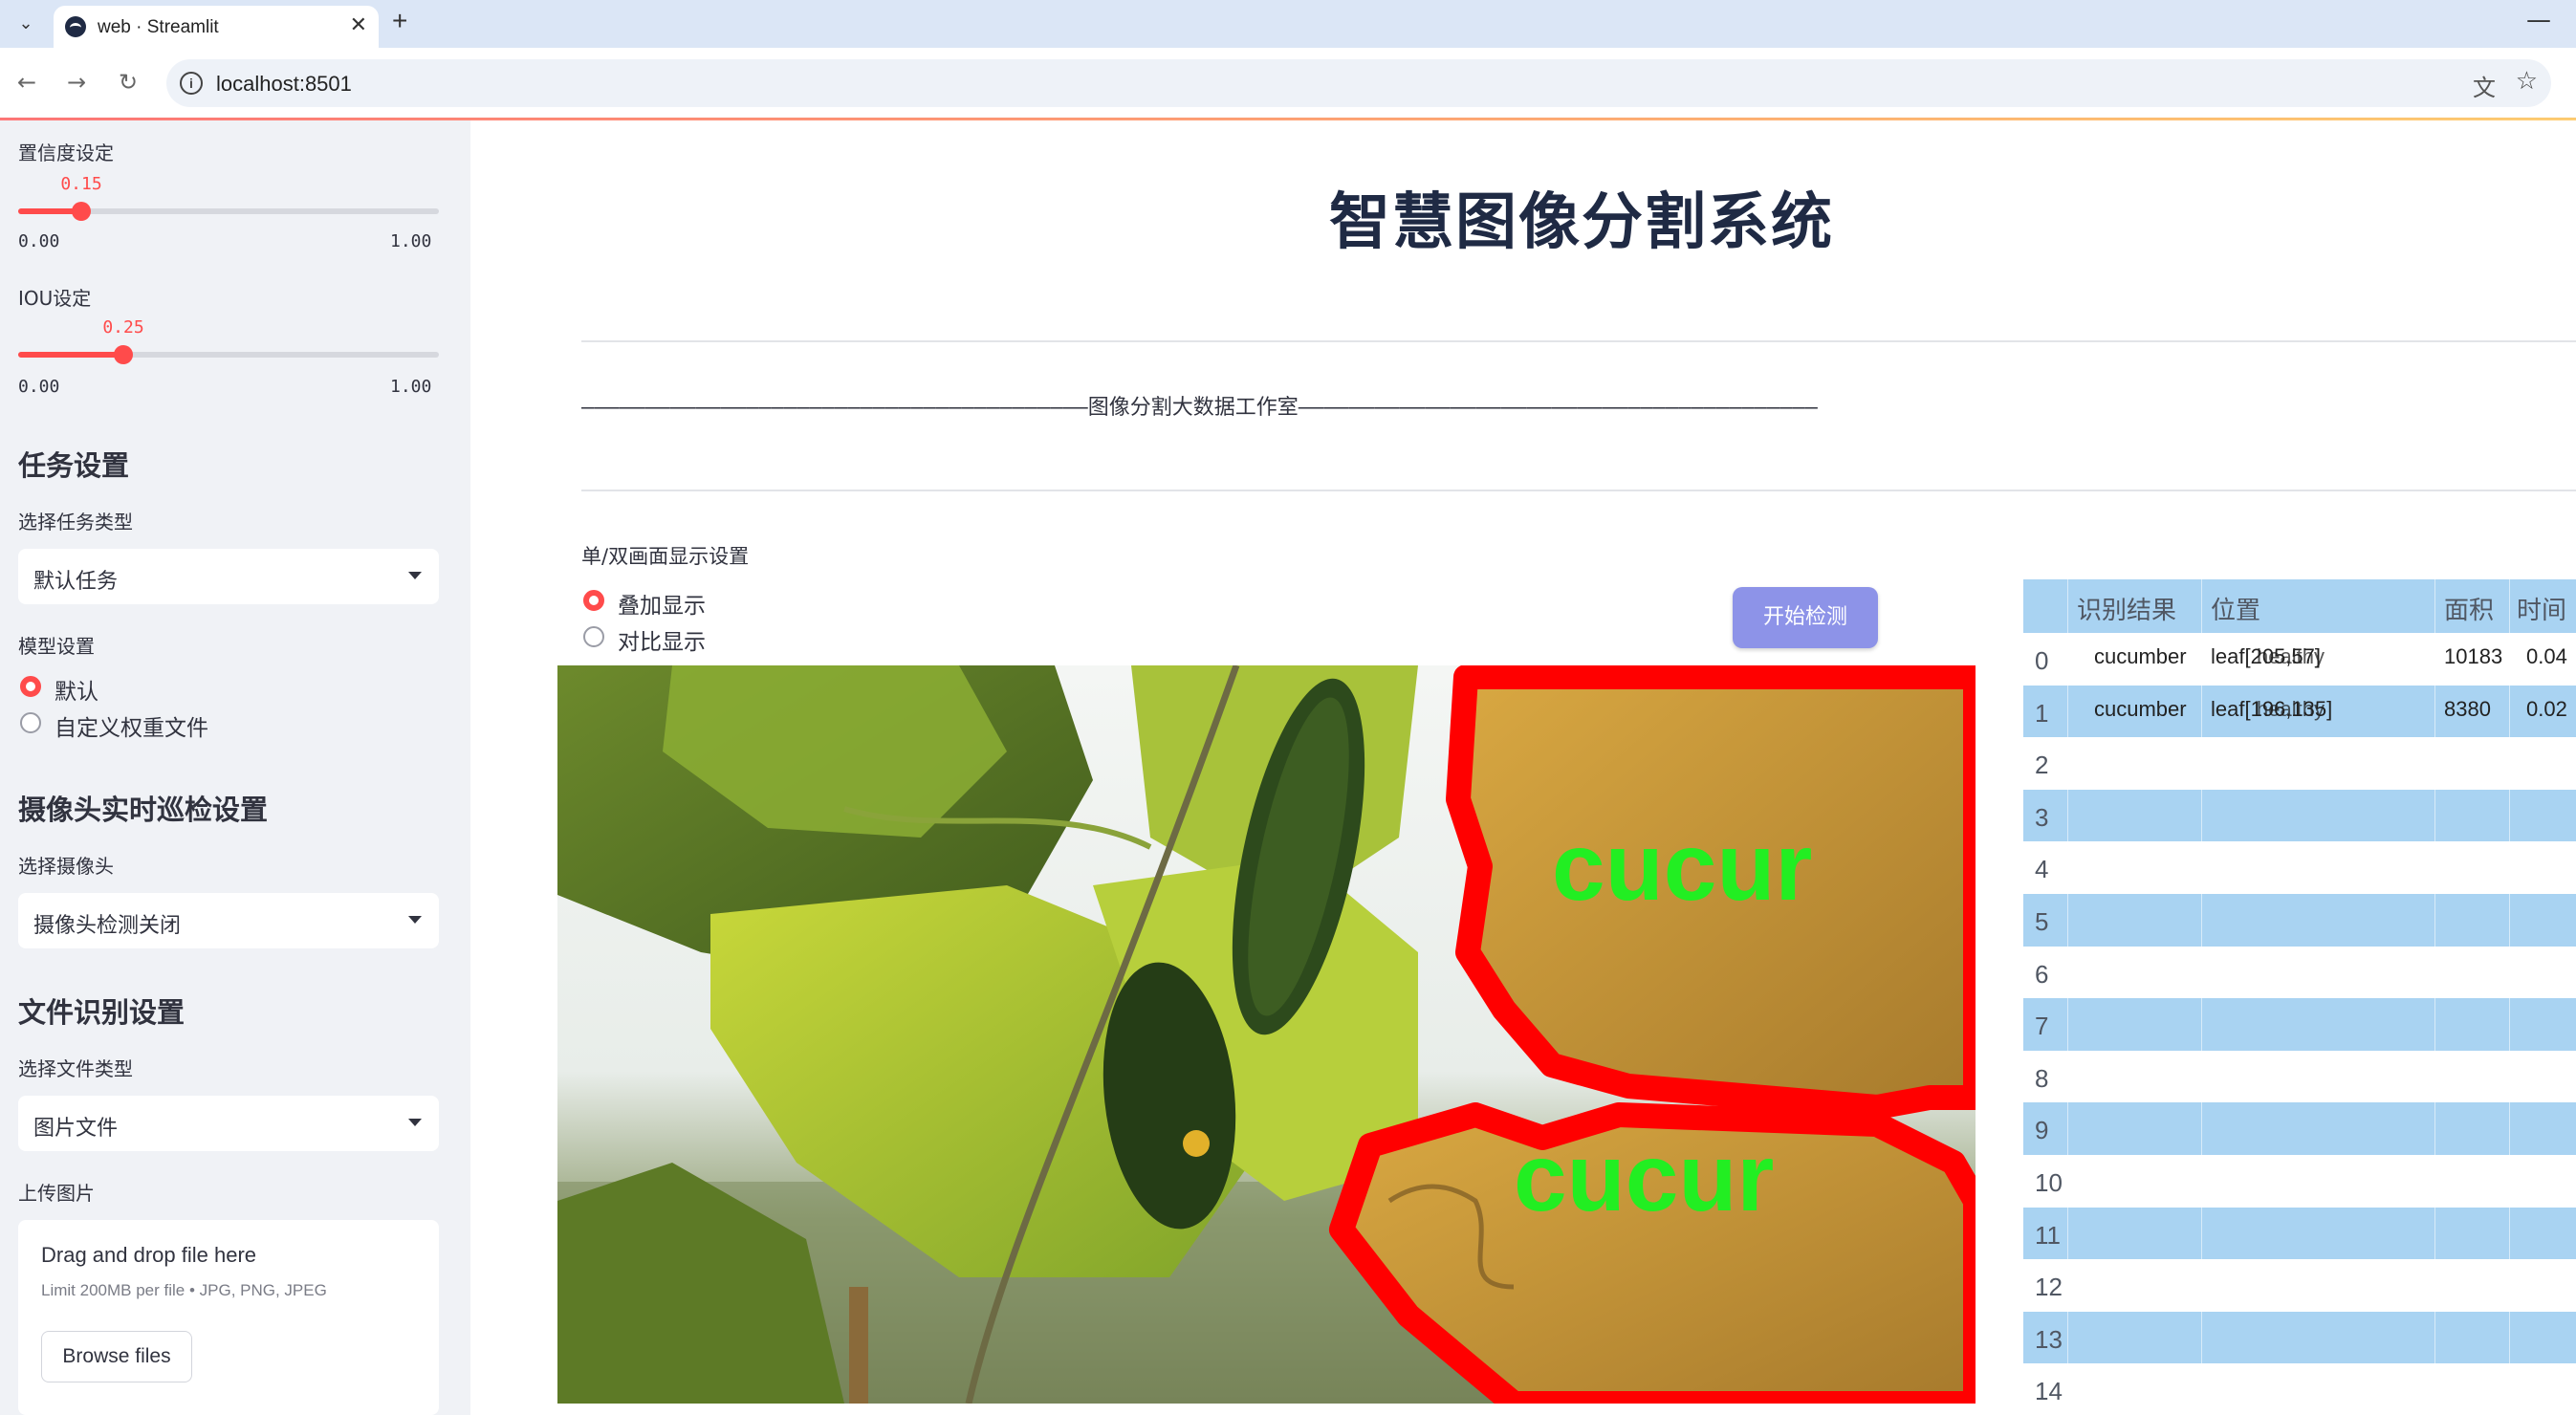 Image resolution: width=2576 pixels, height=1415 pixels. What do you see at coordinates (1644, 1178) in the screenshot?
I see `mask-label-1: cucur` at bounding box center [1644, 1178].